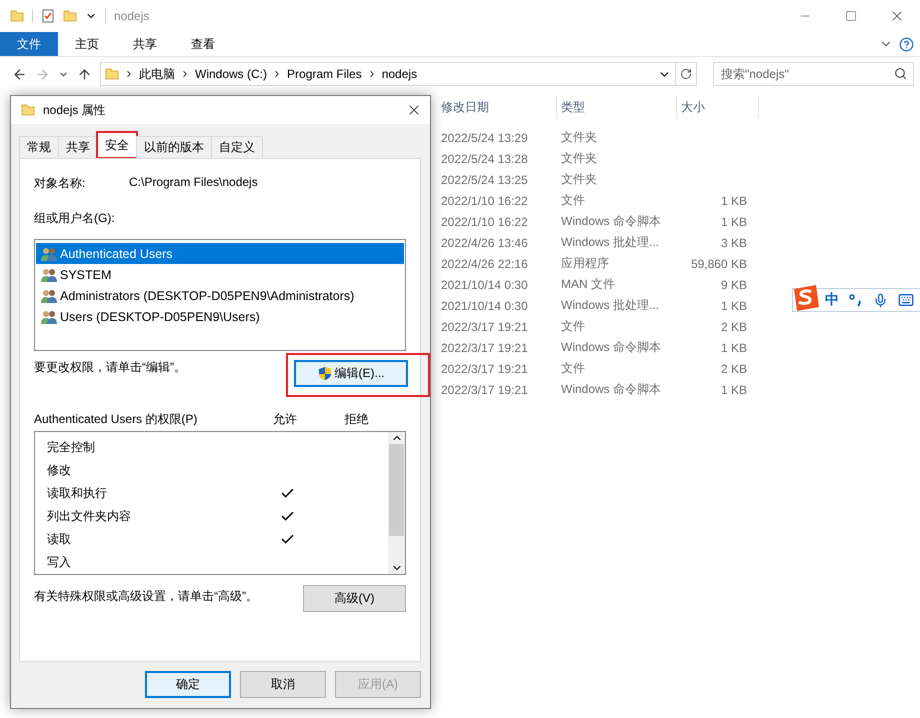 This screenshot has height=718, width=920. Describe the element at coordinates (880, 300) in the screenshot. I see `microphone-icon` at that location.